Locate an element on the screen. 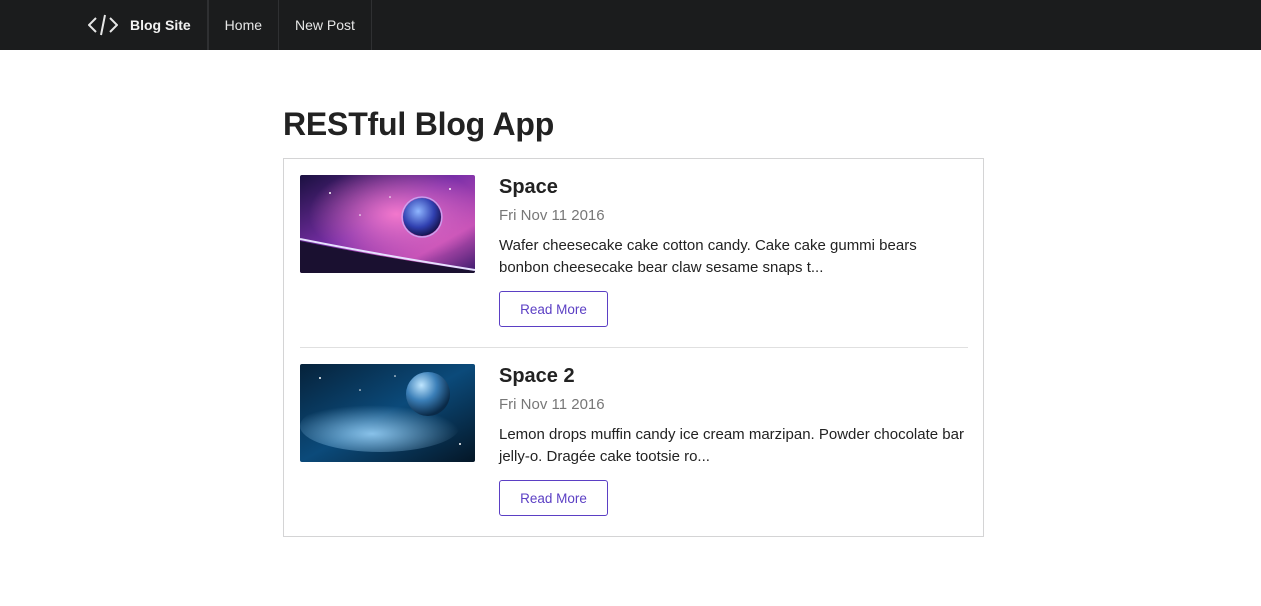 The height and width of the screenshot is (606, 1261). post-divider is located at coordinates (634, 347).